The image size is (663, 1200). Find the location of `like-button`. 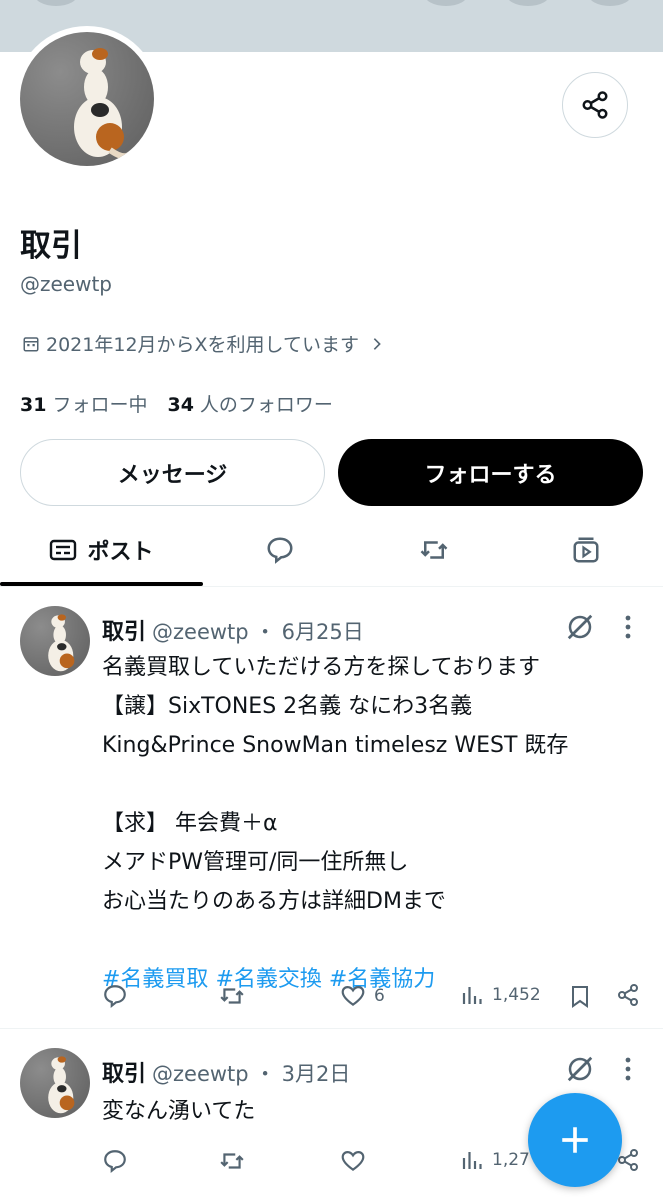

like-button is located at coordinates (353, 1161).